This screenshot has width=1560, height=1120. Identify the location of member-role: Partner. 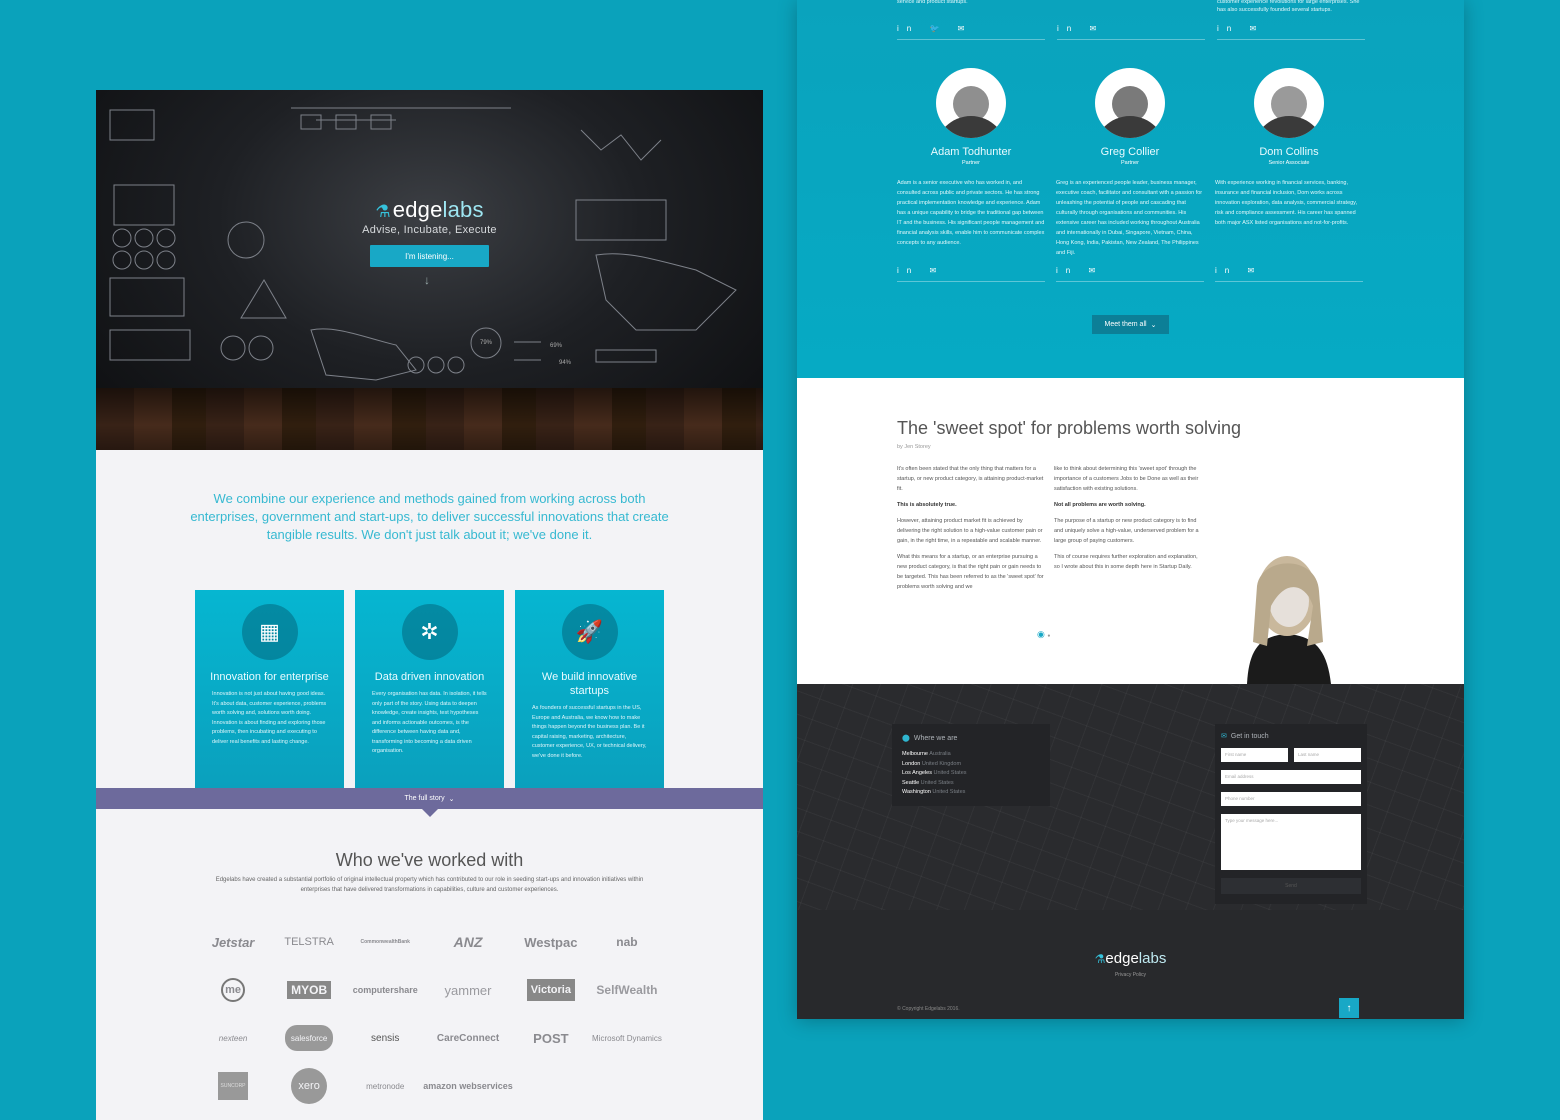
(971, 163).